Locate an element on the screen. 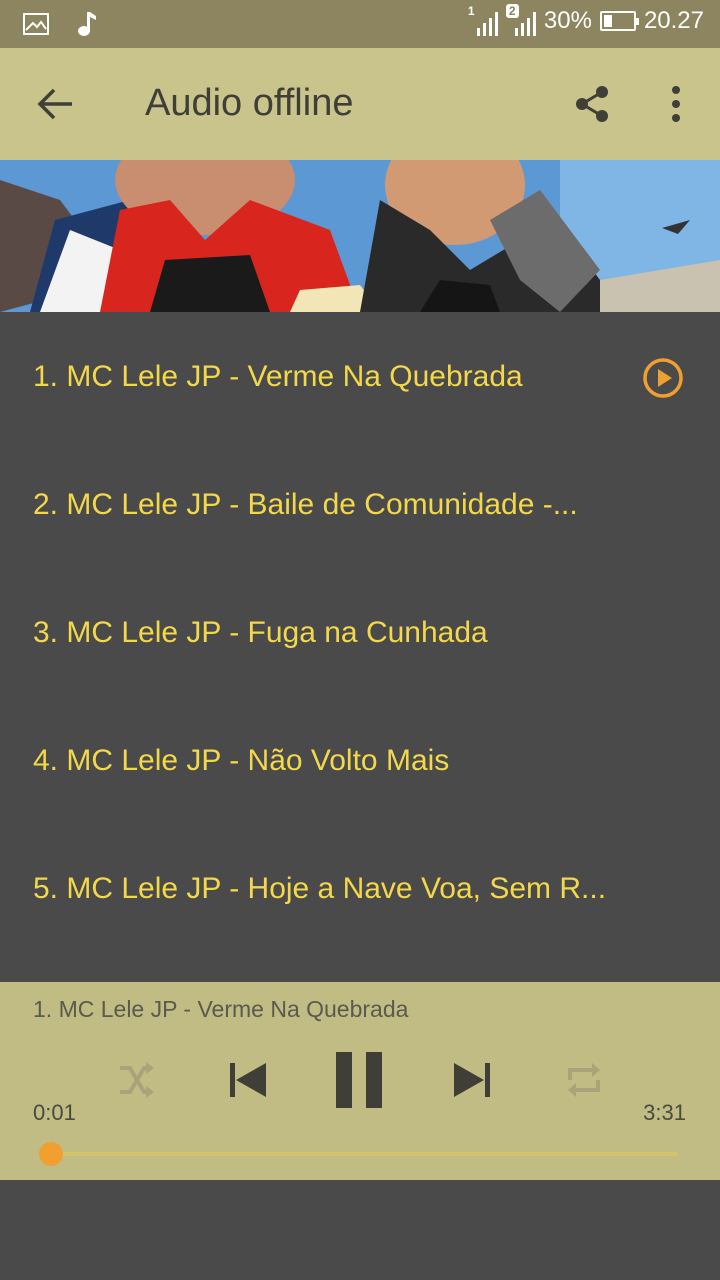  signal-icon: 2 is located at coordinates (520, 20).